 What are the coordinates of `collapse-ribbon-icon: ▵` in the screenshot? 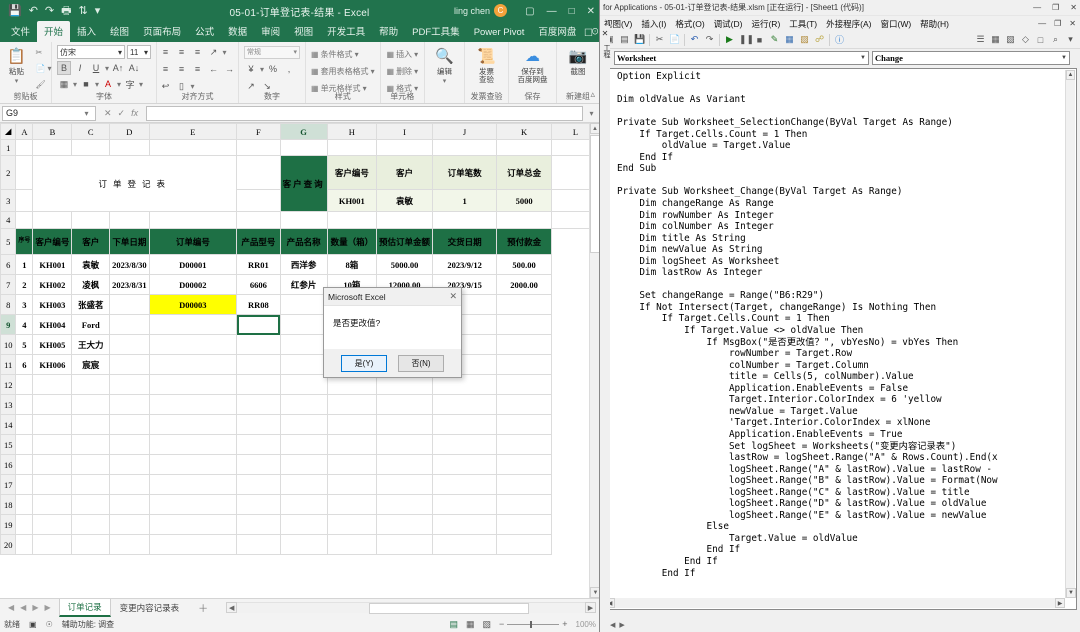 It's located at (592, 94).